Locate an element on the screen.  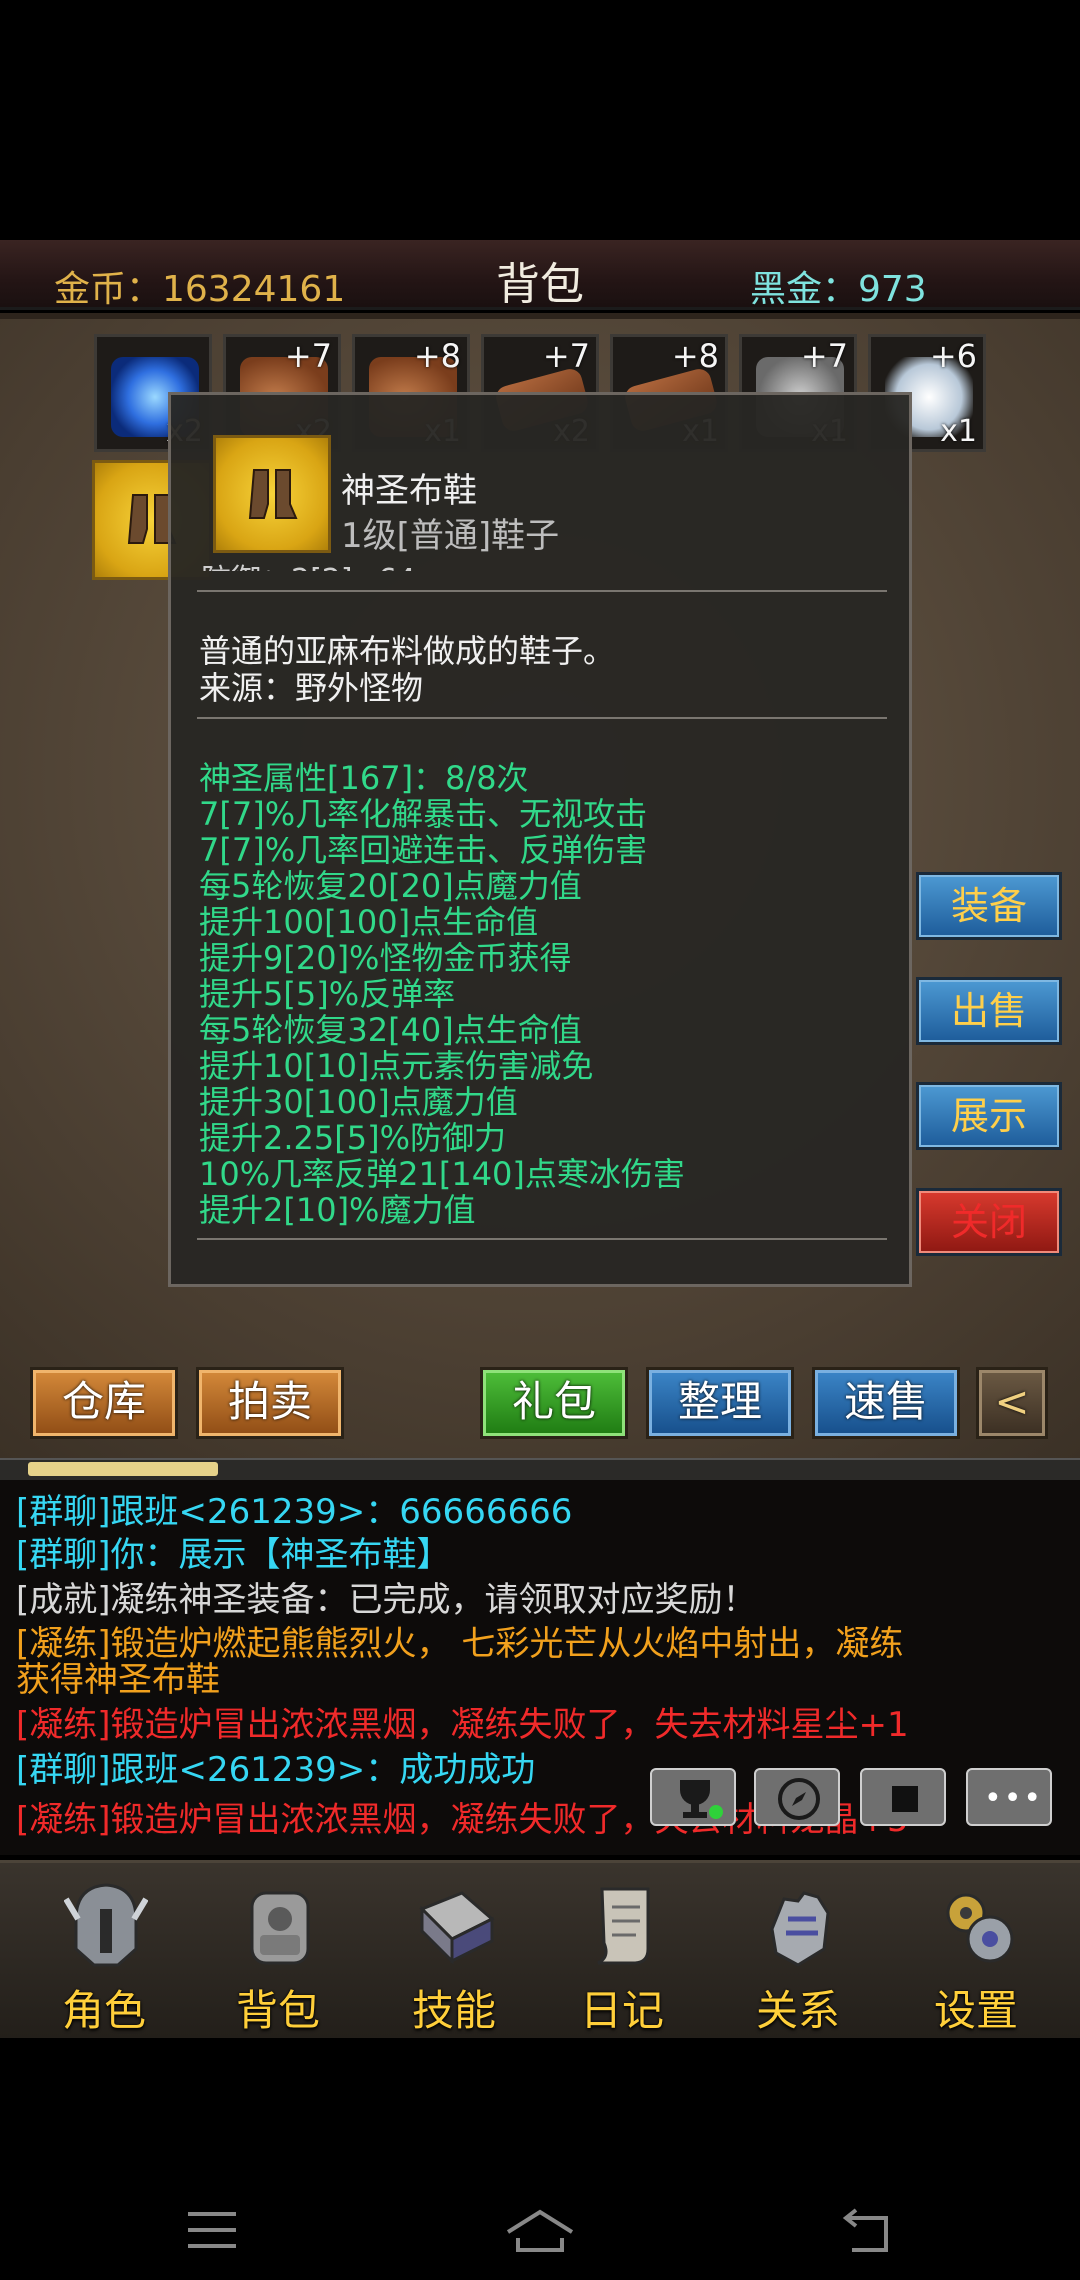
back-button: < is located at coordinates (1012, 1403).